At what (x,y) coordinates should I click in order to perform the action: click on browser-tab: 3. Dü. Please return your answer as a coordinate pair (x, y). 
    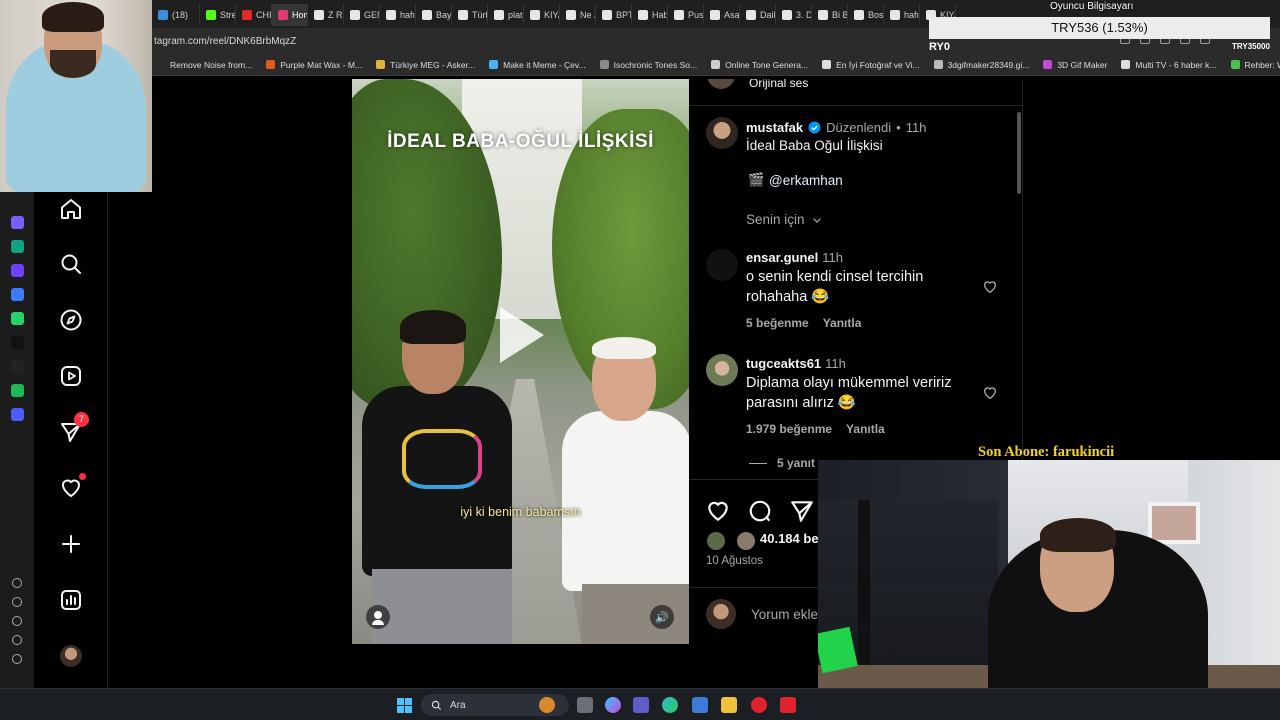
    Looking at the image, I should click on (794, 15).